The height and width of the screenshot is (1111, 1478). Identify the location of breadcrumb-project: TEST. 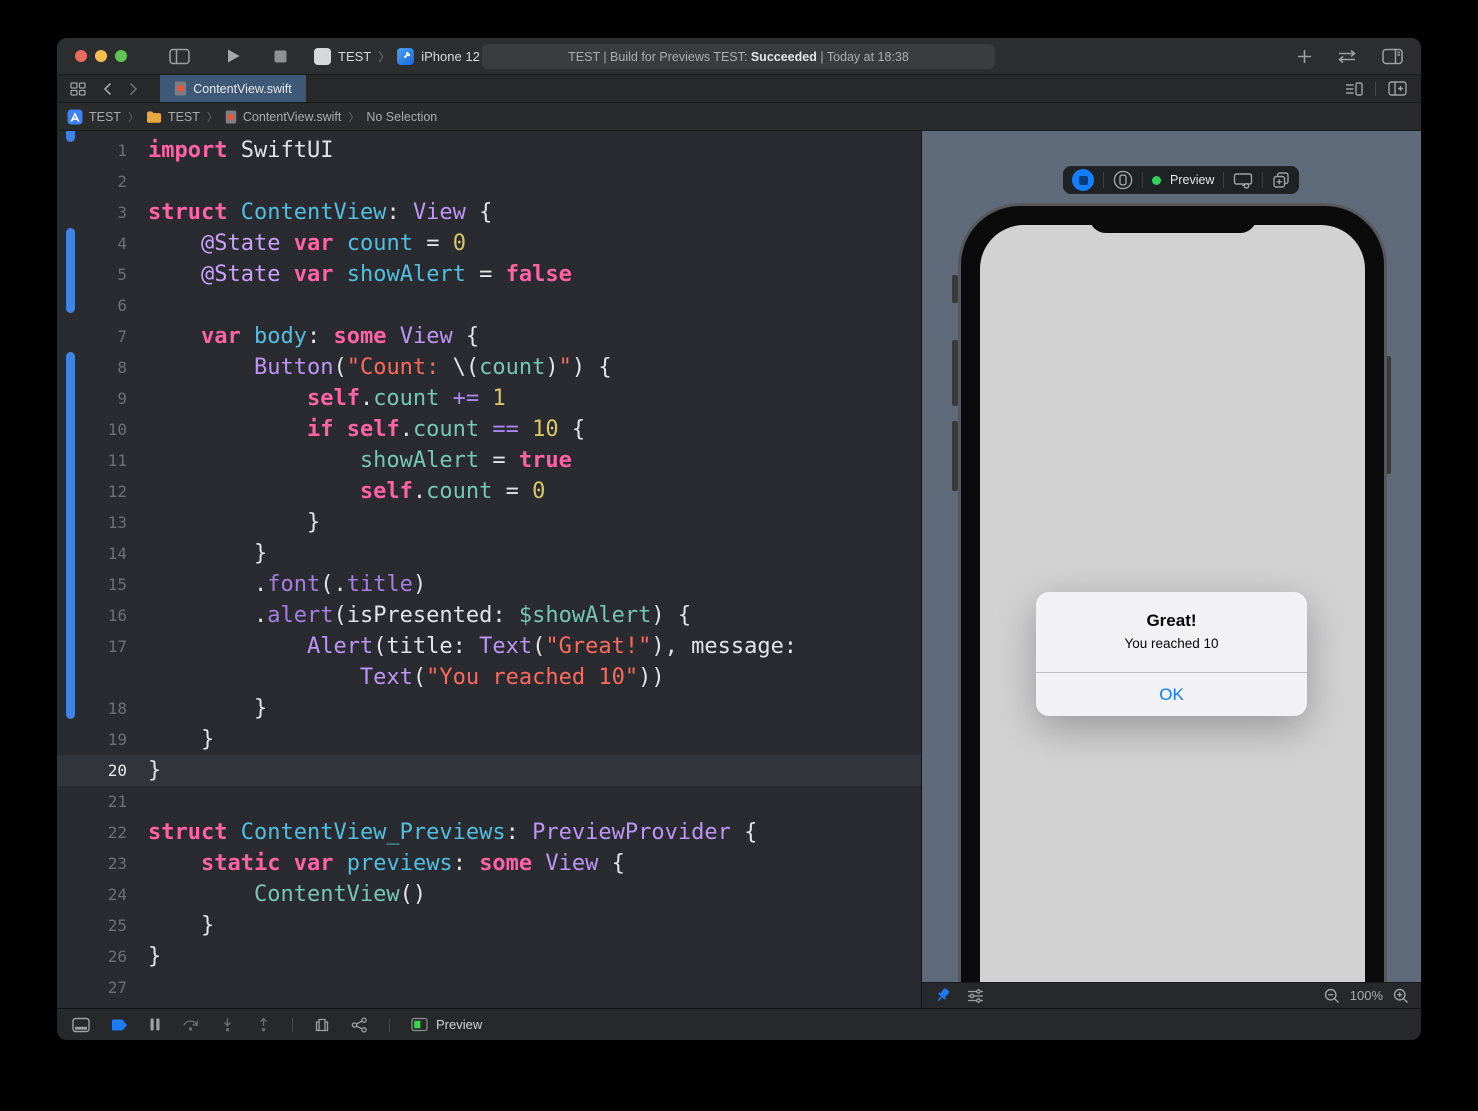
(105, 117).